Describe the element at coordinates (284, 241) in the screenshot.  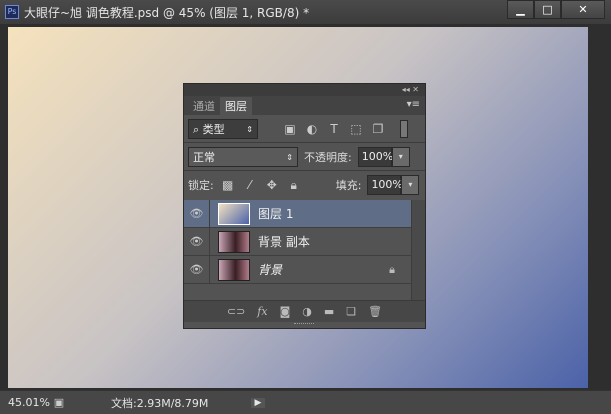
I see `layer-name: 背景 副本` at that location.